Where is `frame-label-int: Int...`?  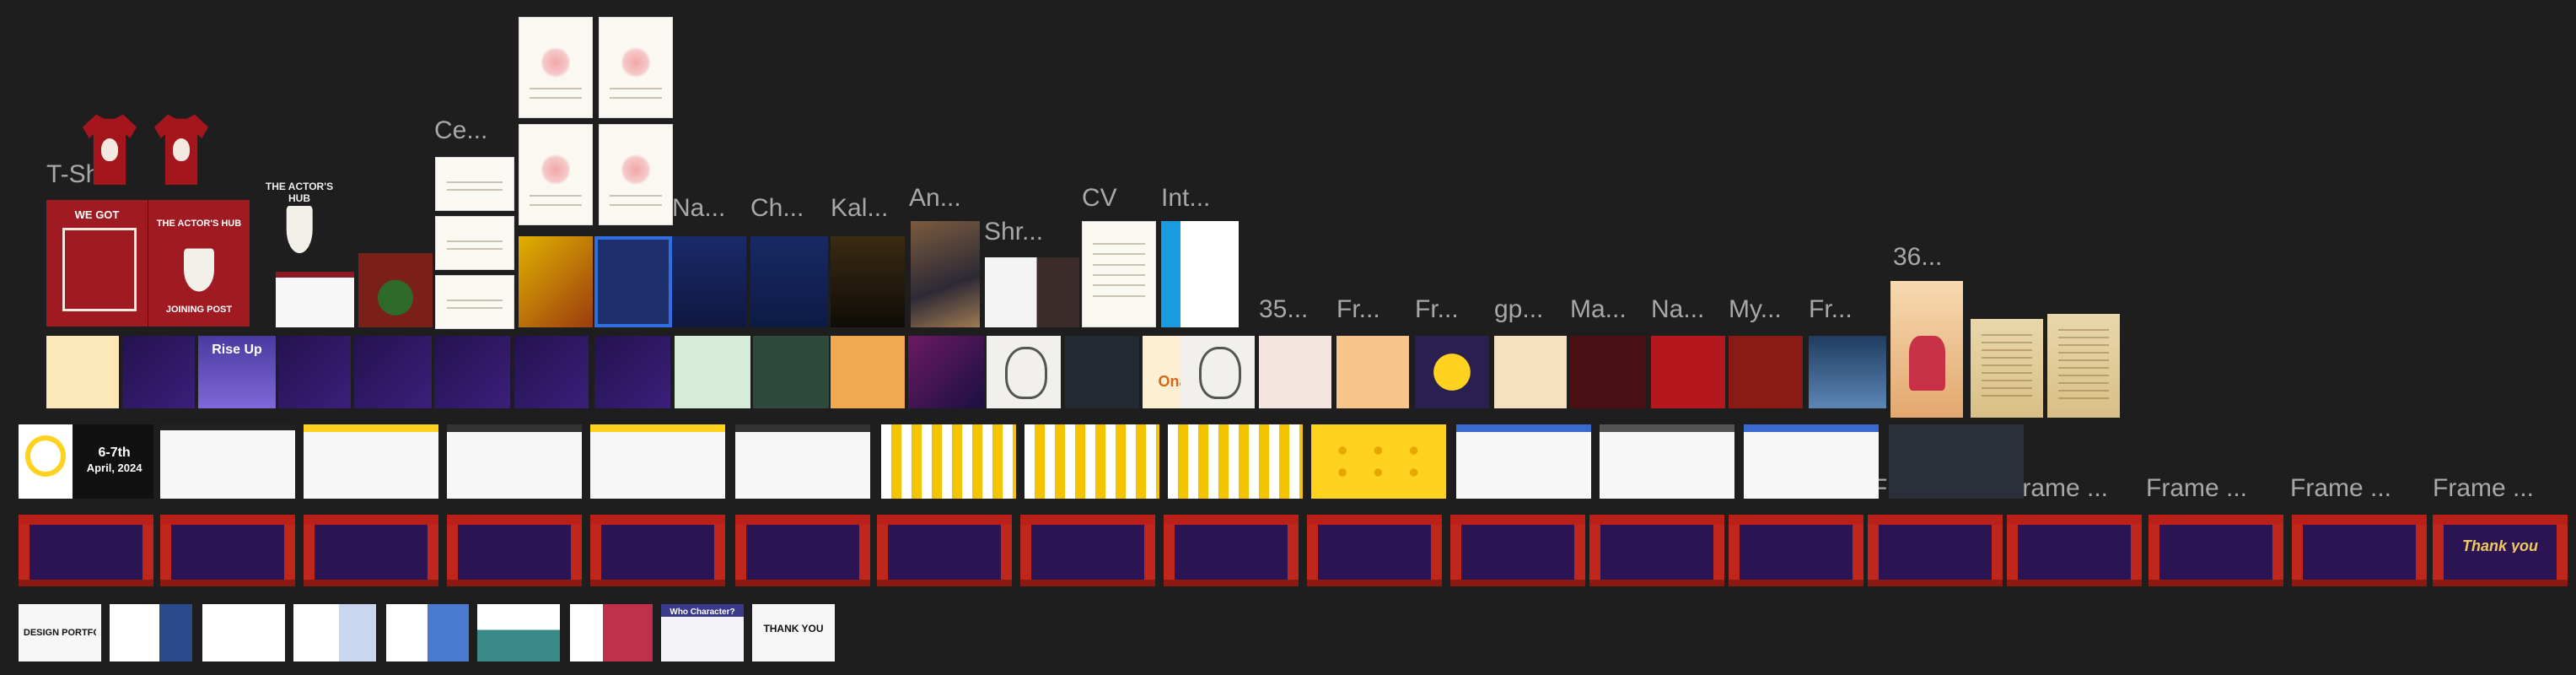 frame-label-int: Int... is located at coordinates (1185, 198).